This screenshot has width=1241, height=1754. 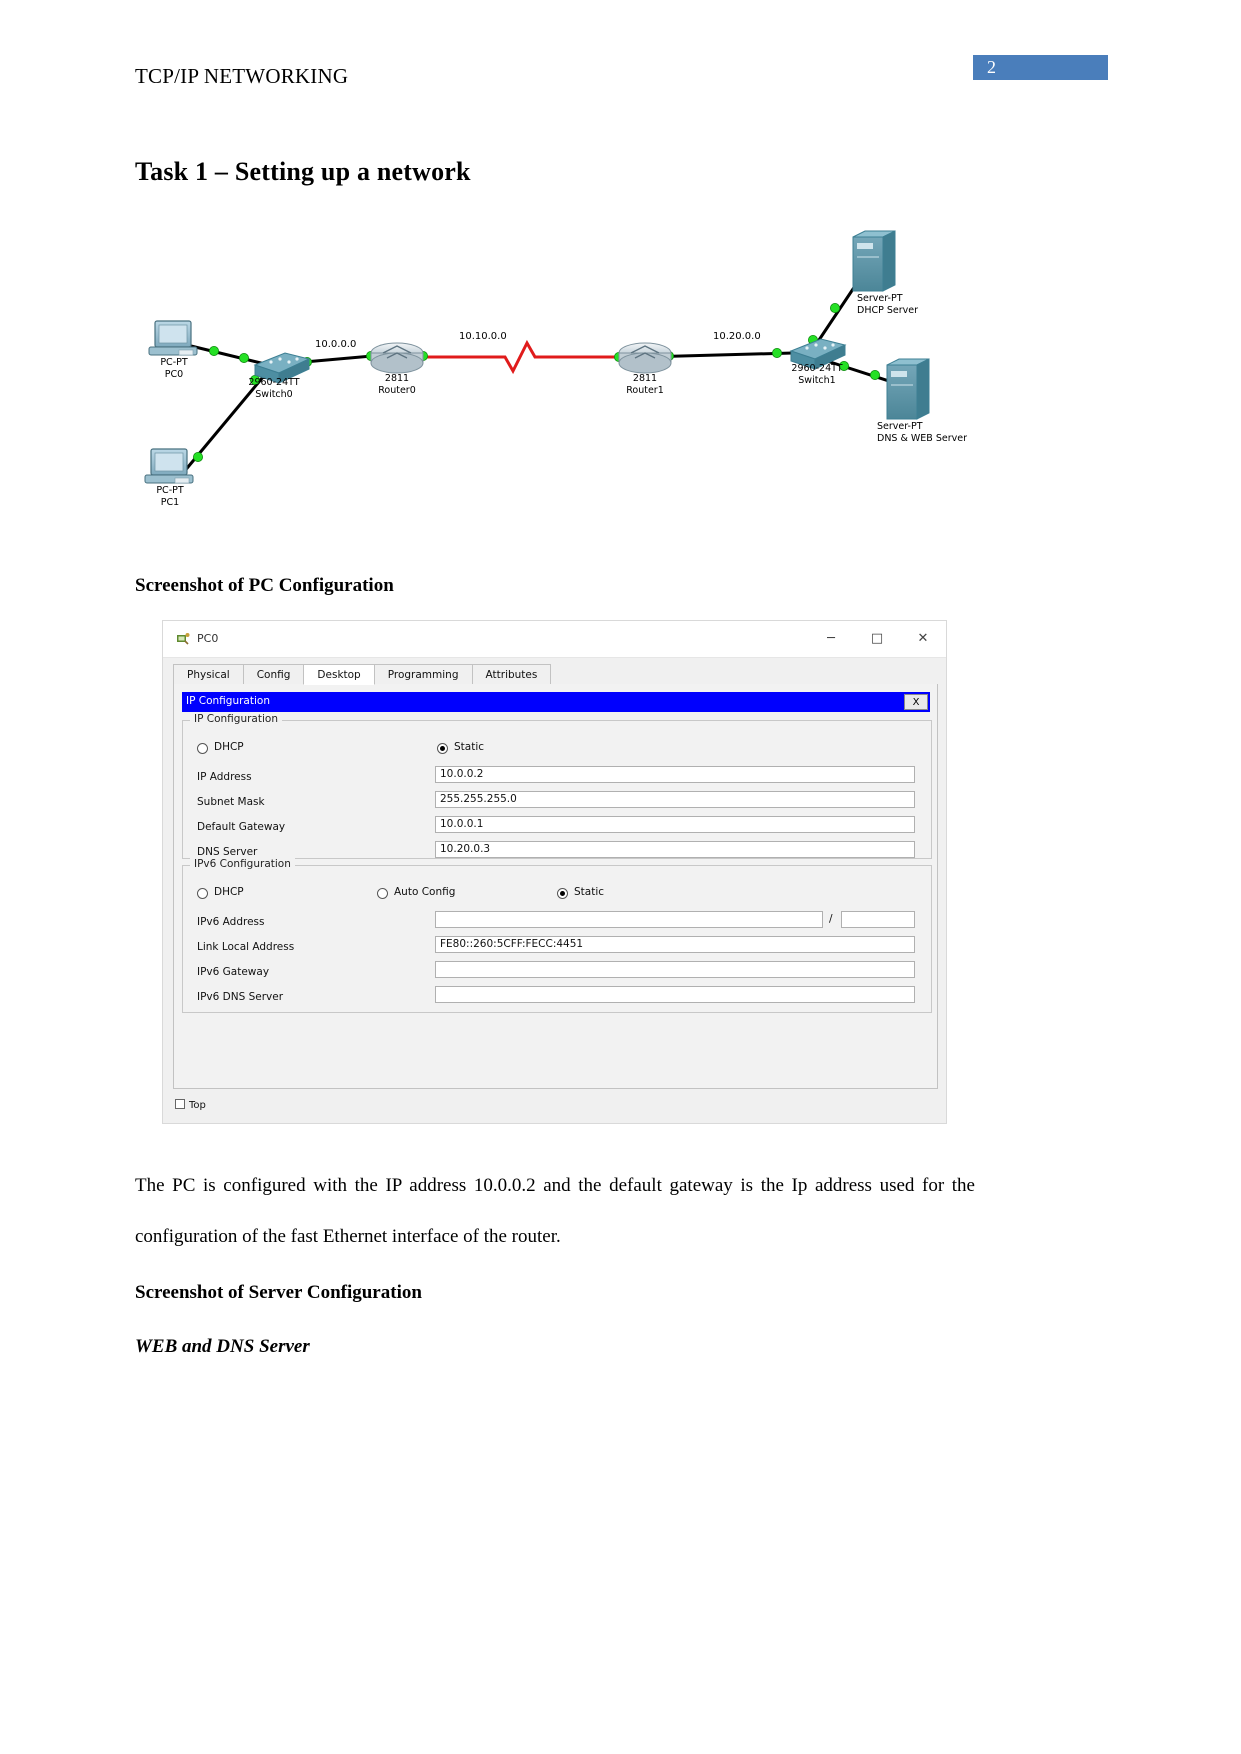 I want to click on device-label-router0: 2811 Router0, so click(x=397, y=384).